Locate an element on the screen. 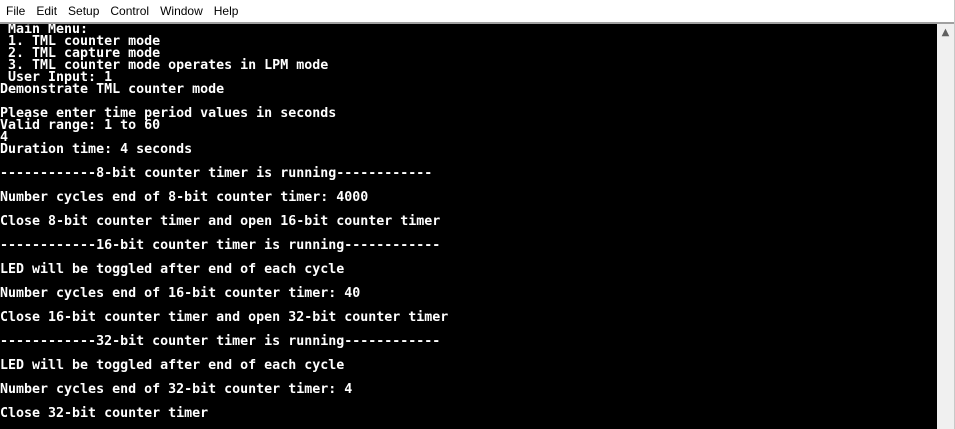 The image size is (955, 429). menu-bar: File Edit Setup Control Window Help is located at coordinates (477, 11).